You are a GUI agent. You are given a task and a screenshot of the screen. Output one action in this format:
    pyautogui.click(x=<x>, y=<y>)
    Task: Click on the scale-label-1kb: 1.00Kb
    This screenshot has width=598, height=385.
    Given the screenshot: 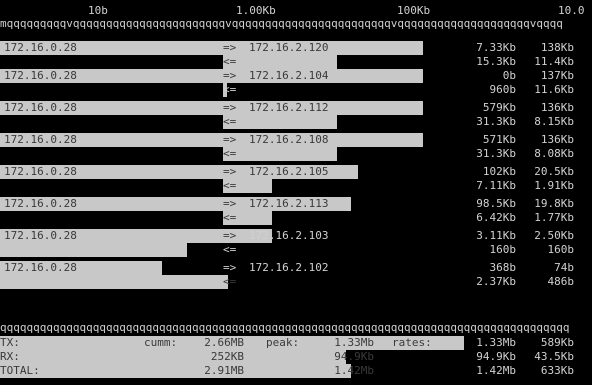 What is the action you would take?
    pyautogui.click(x=256, y=10)
    